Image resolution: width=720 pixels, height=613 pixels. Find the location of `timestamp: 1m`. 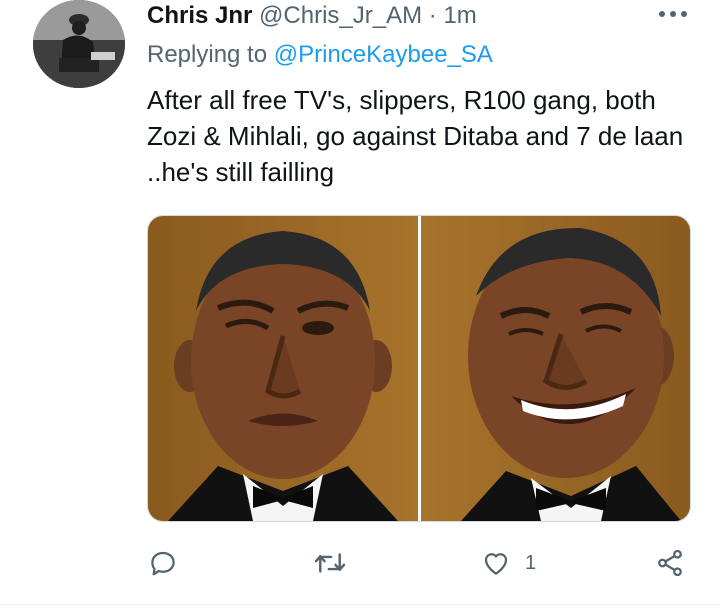

timestamp: 1m is located at coordinates (459, 15).